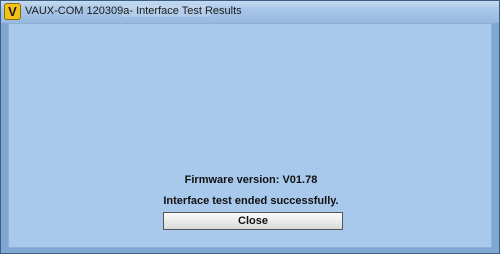 Image resolution: width=500 pixels, height=254 pixels. What do you see at coordinates (253, 221) in the screenshot?
I see `close-button: Close` at bounding box center [253, 221].